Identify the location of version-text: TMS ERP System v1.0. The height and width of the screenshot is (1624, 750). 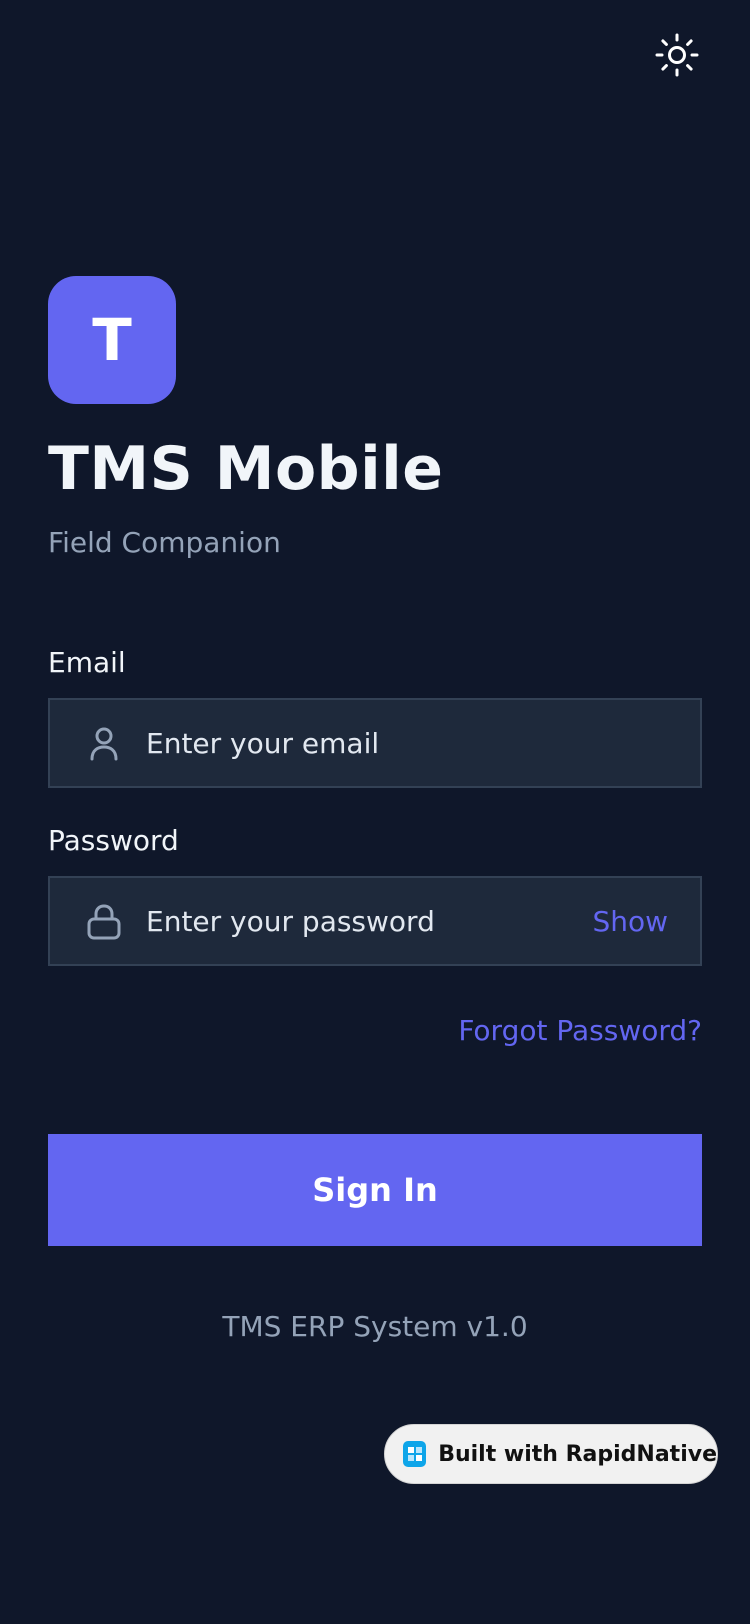
(375, 1326).